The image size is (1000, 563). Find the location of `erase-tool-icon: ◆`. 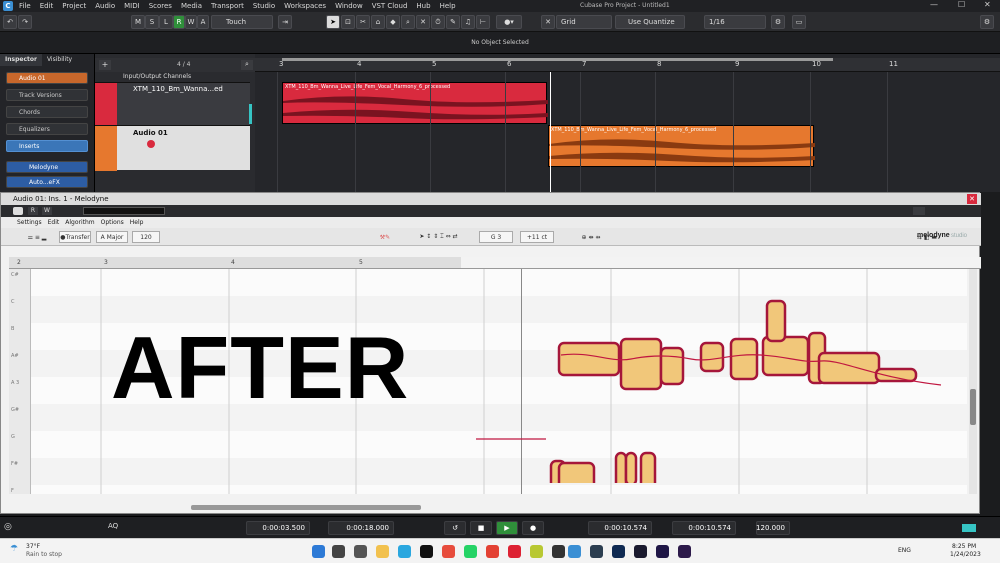

erase-tool-icon: ◆ is located at coordinates (393, 22).